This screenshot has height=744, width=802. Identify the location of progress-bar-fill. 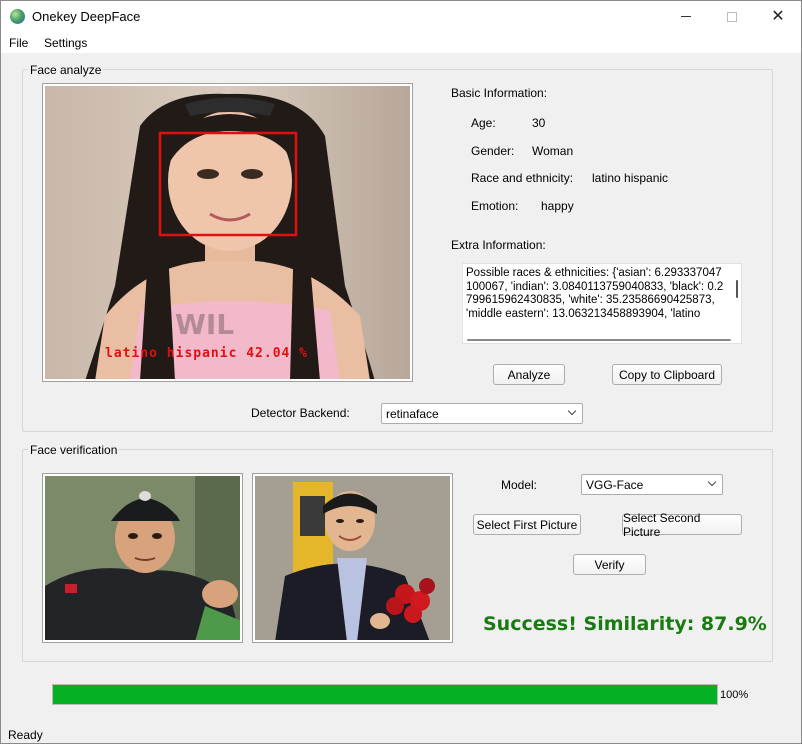
(385, 694).